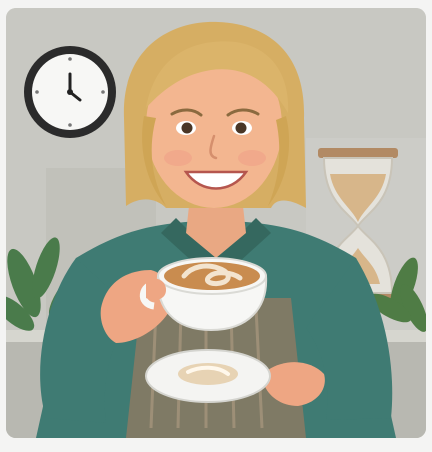  What do you see at coordinates (70, 92) in the screenshot?
I see `wall-clock` at bounding box center [70, 92].